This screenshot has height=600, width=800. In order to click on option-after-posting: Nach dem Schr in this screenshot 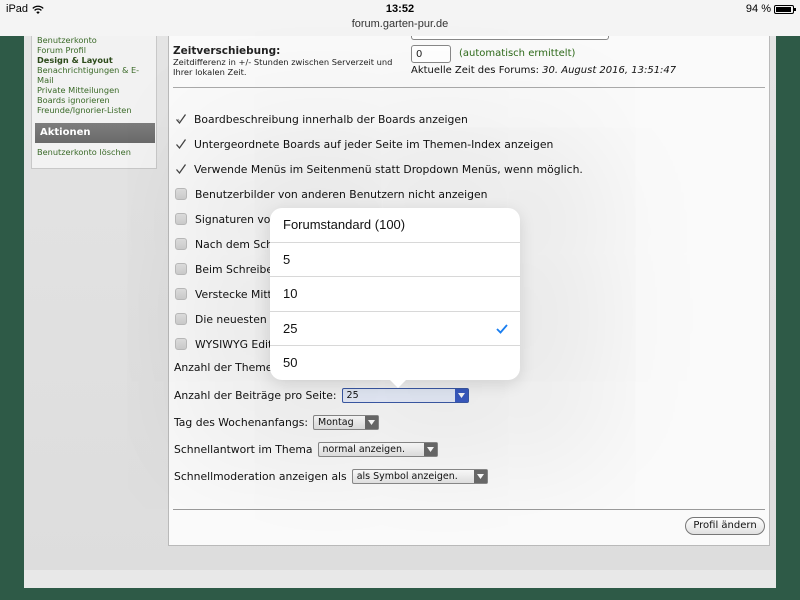, I will do `click(226, 244)`.